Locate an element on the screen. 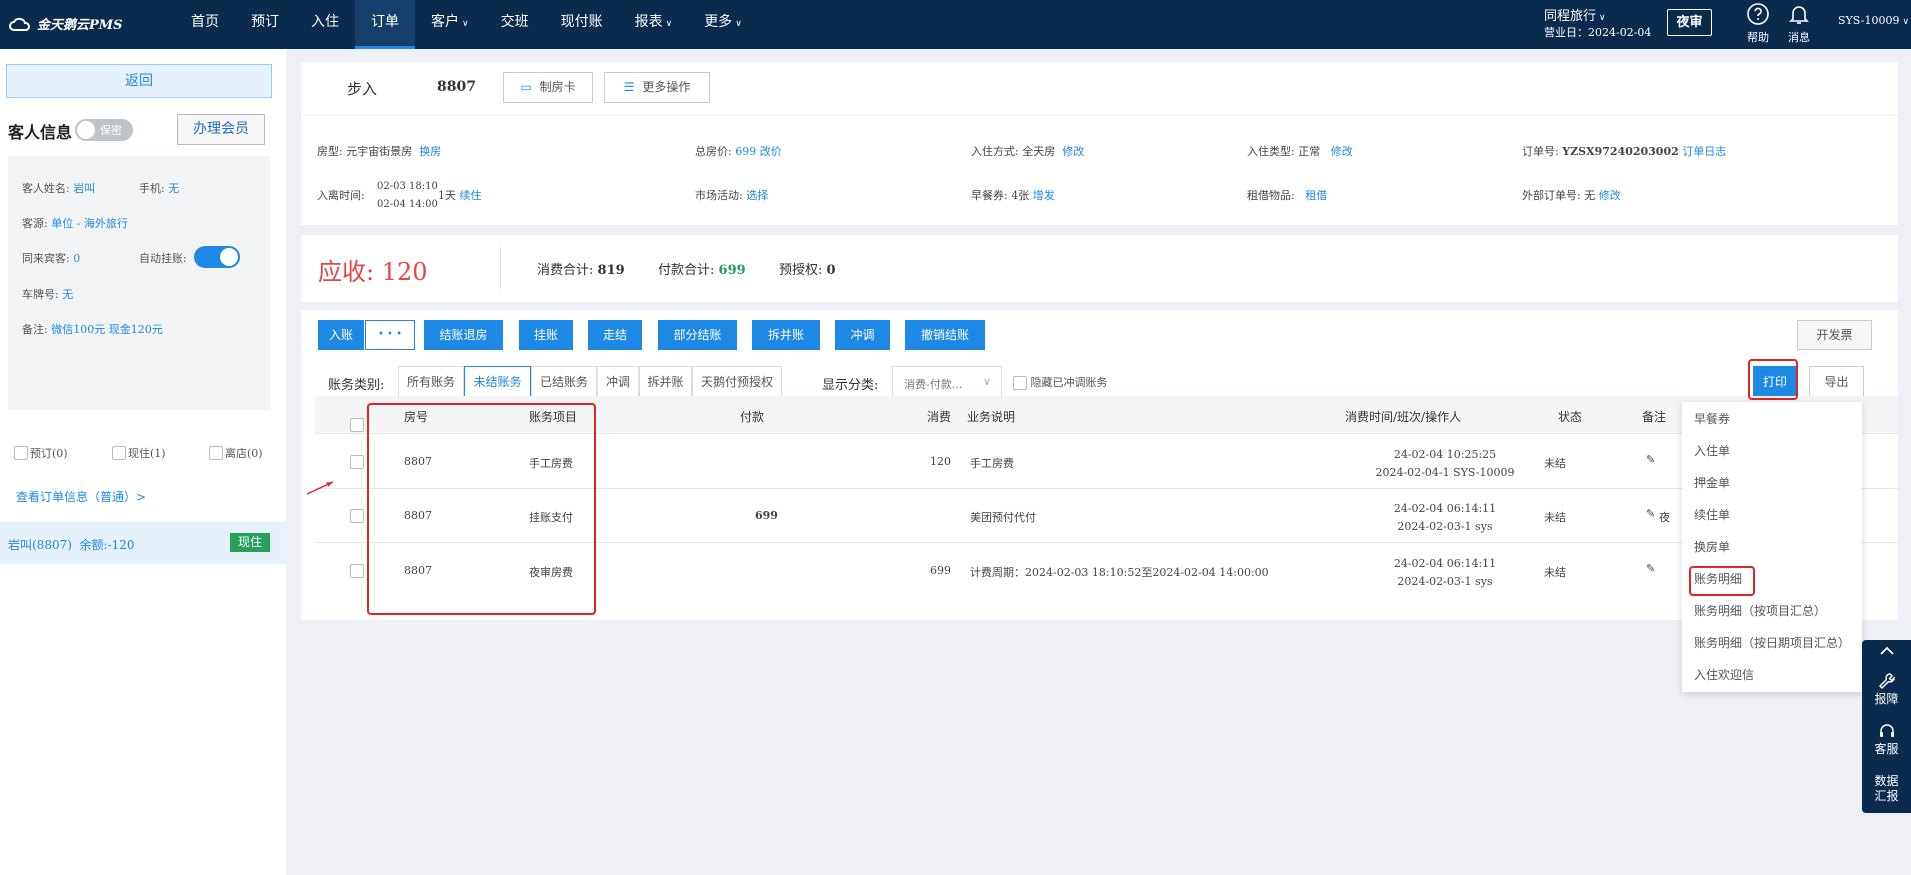  order-log-link: 订单日志 is located at coordinates (1704, 151).